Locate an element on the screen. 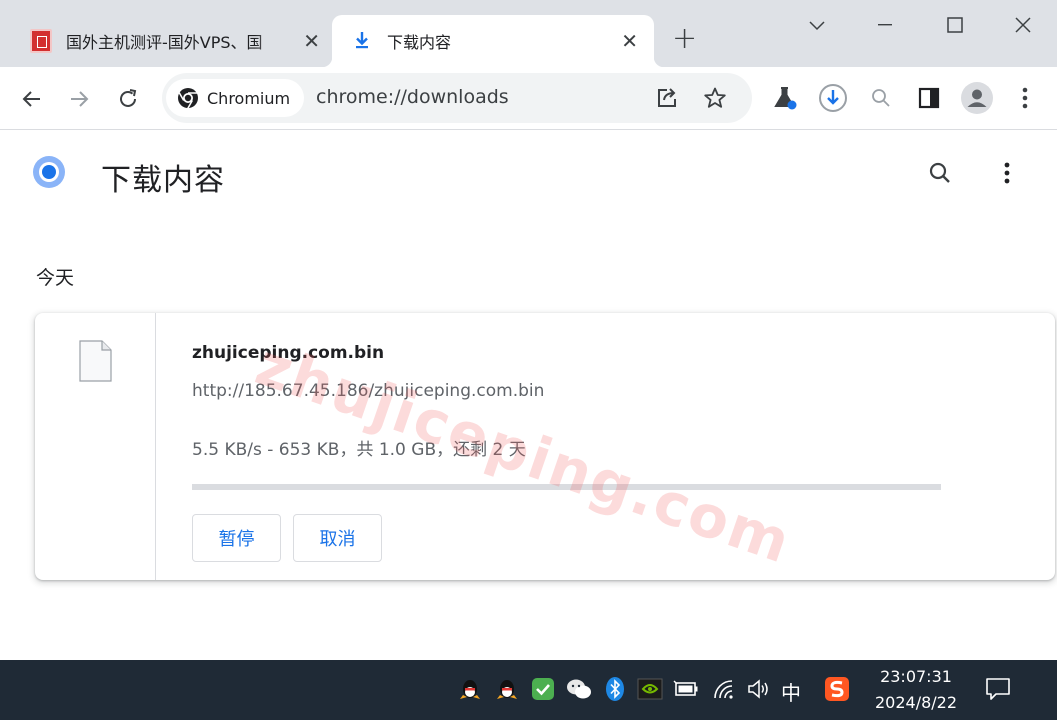 This screenshot has height=720, width=1057. site-favicon-icon is located at coordinates (41, 41).